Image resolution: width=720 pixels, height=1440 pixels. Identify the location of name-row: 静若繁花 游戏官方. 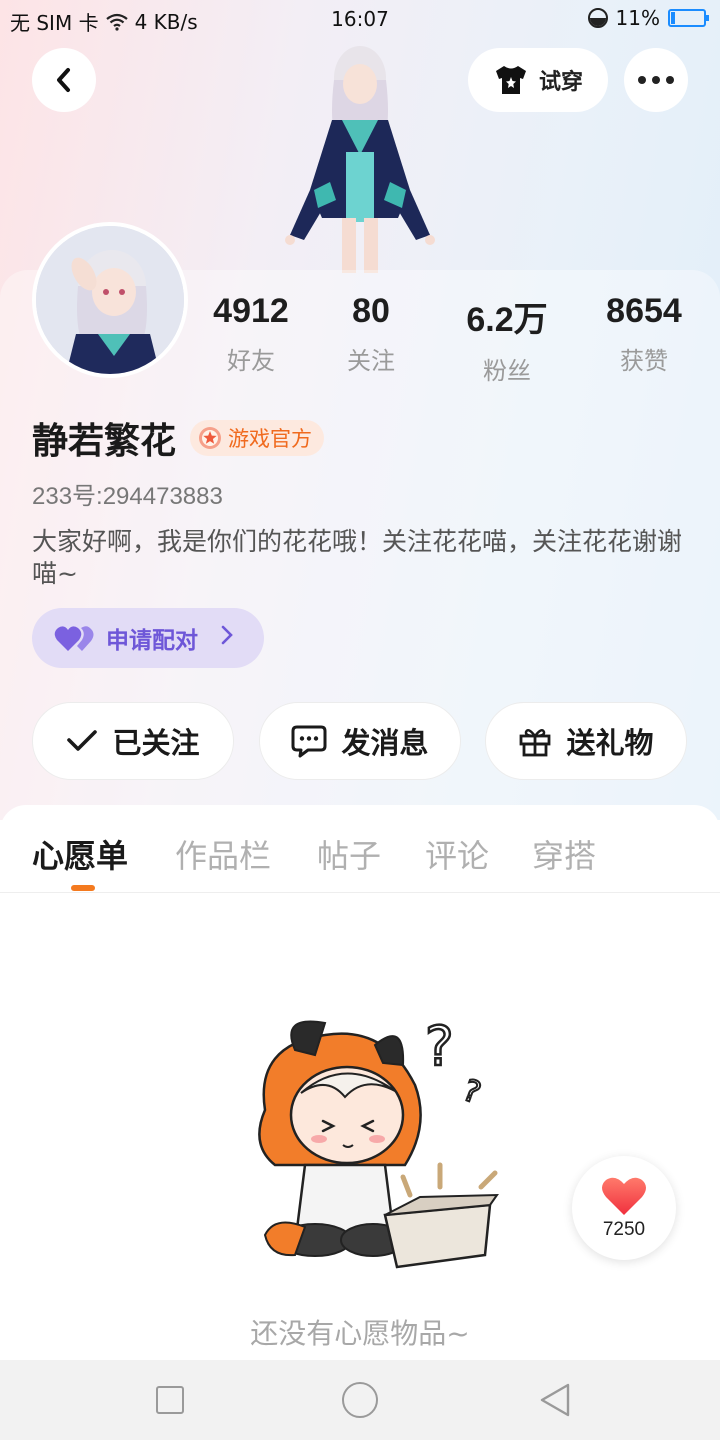
(178, 438).